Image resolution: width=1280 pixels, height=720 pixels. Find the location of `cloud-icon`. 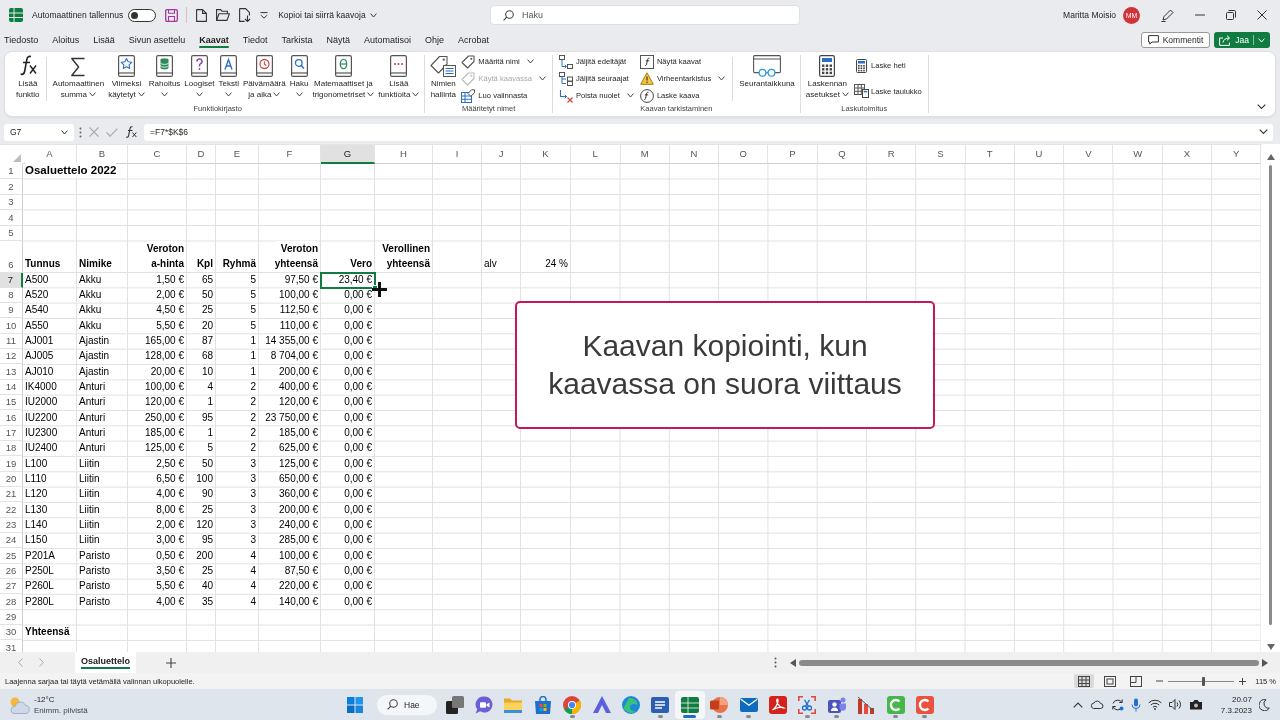

cloud-icon is located at coordinates (1096, 704).